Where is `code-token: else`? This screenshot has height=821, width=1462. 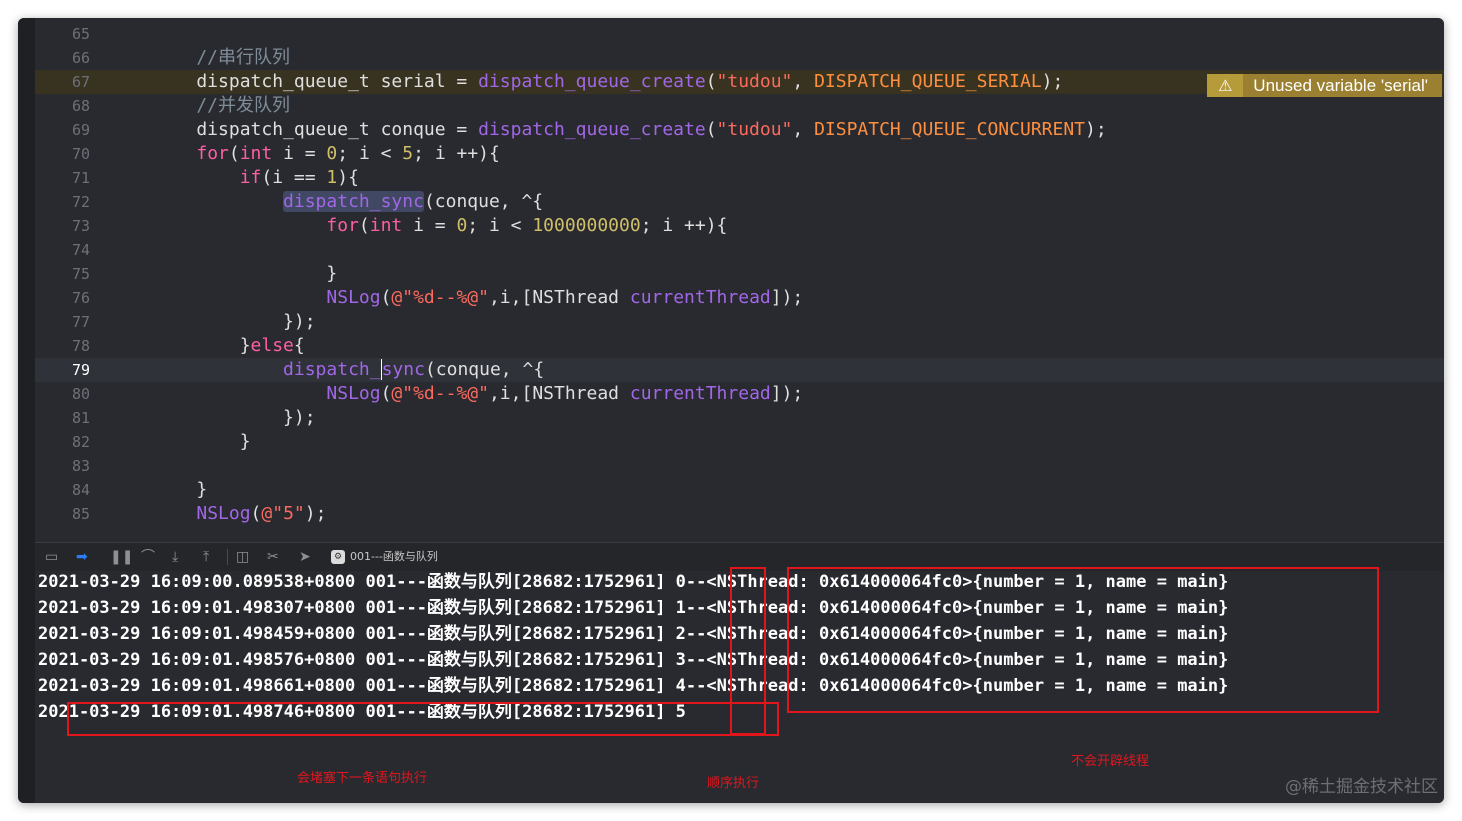 code-token: else is located at coordinates (272, 345).